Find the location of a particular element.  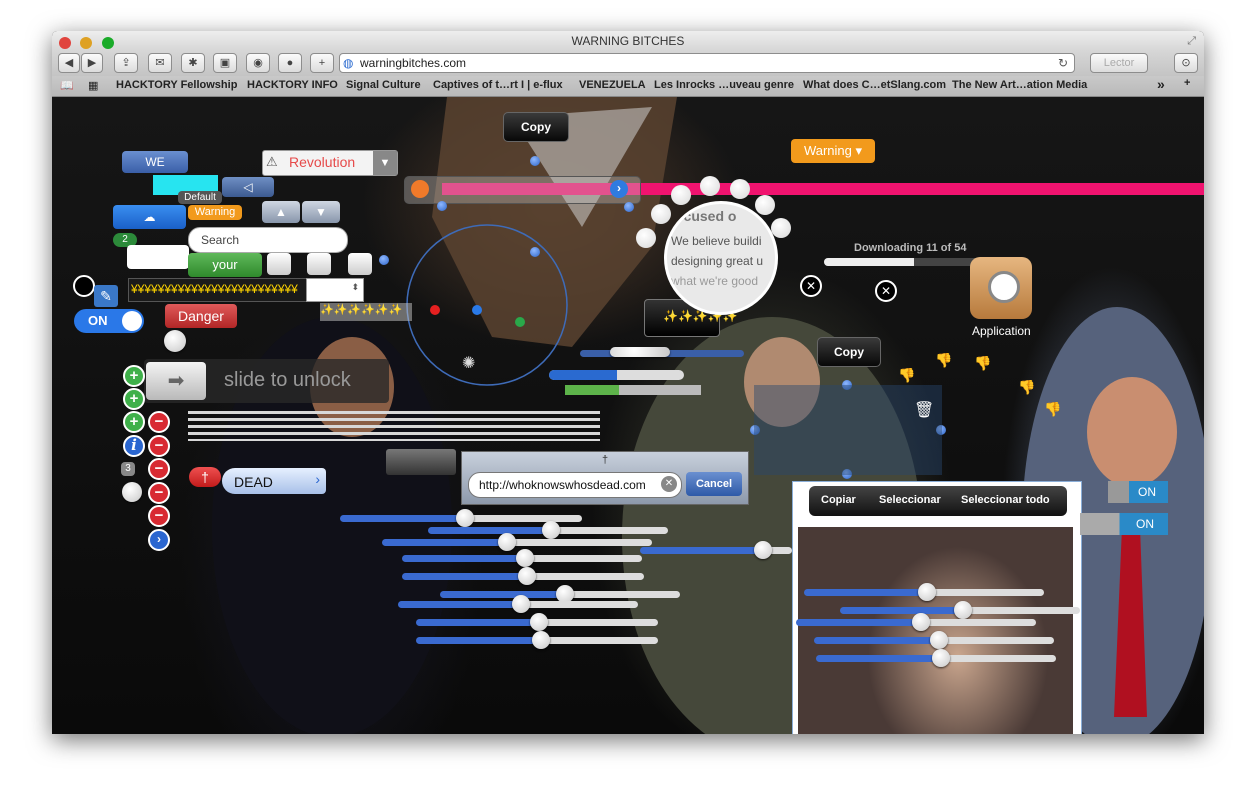

on-switch-right-1: ON is located at coordinates (1138, 492).